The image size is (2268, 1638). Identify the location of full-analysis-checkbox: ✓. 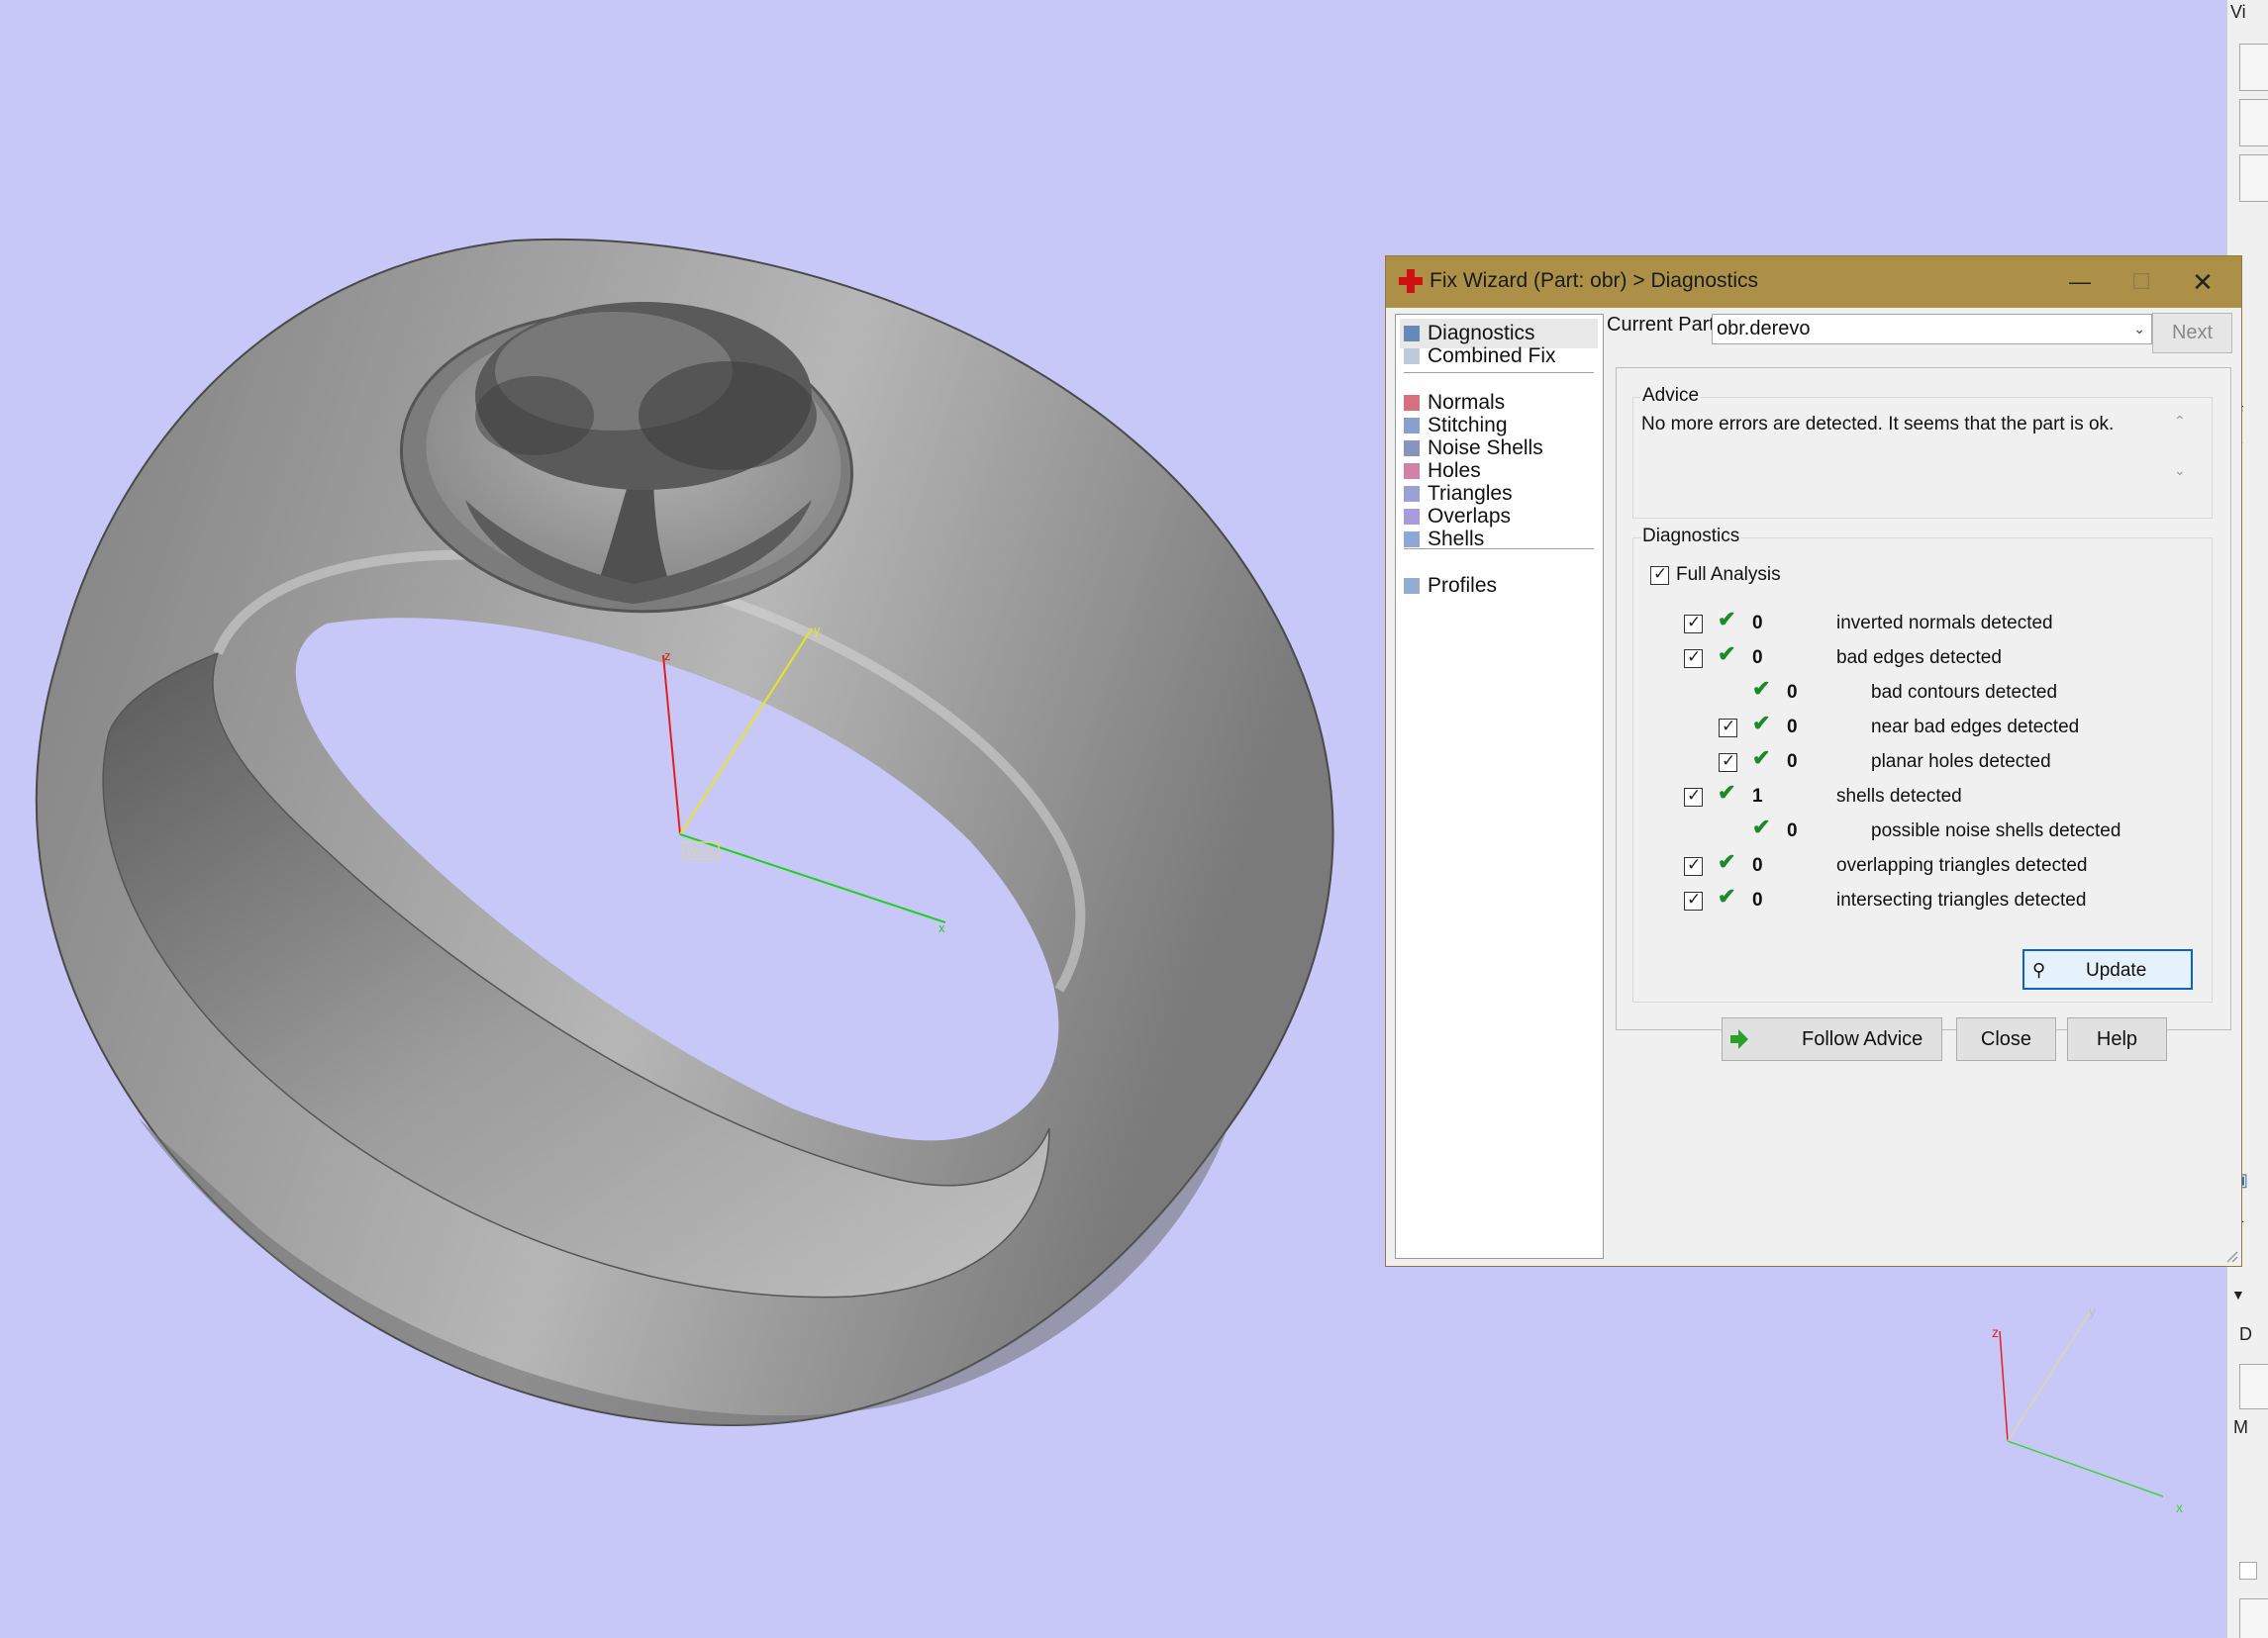
(1659, 574).